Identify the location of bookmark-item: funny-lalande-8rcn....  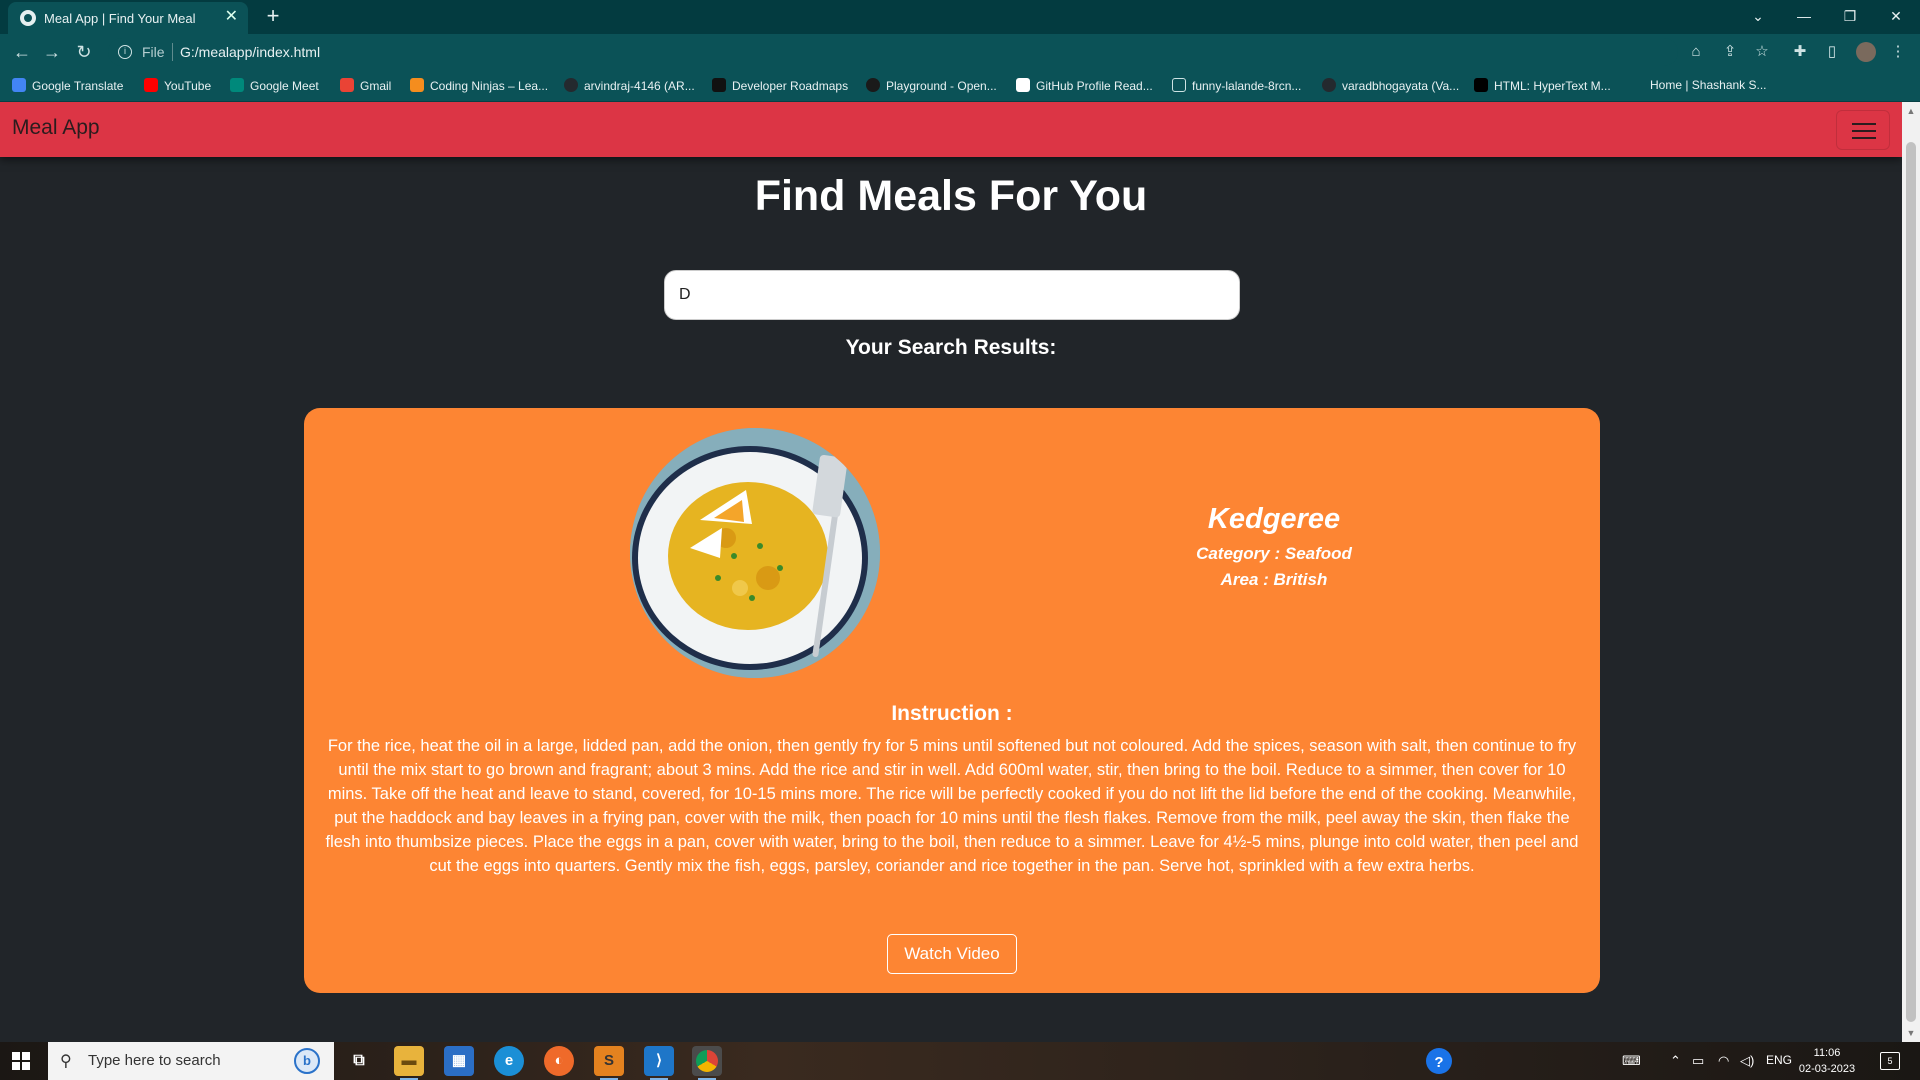
(1236, 86).